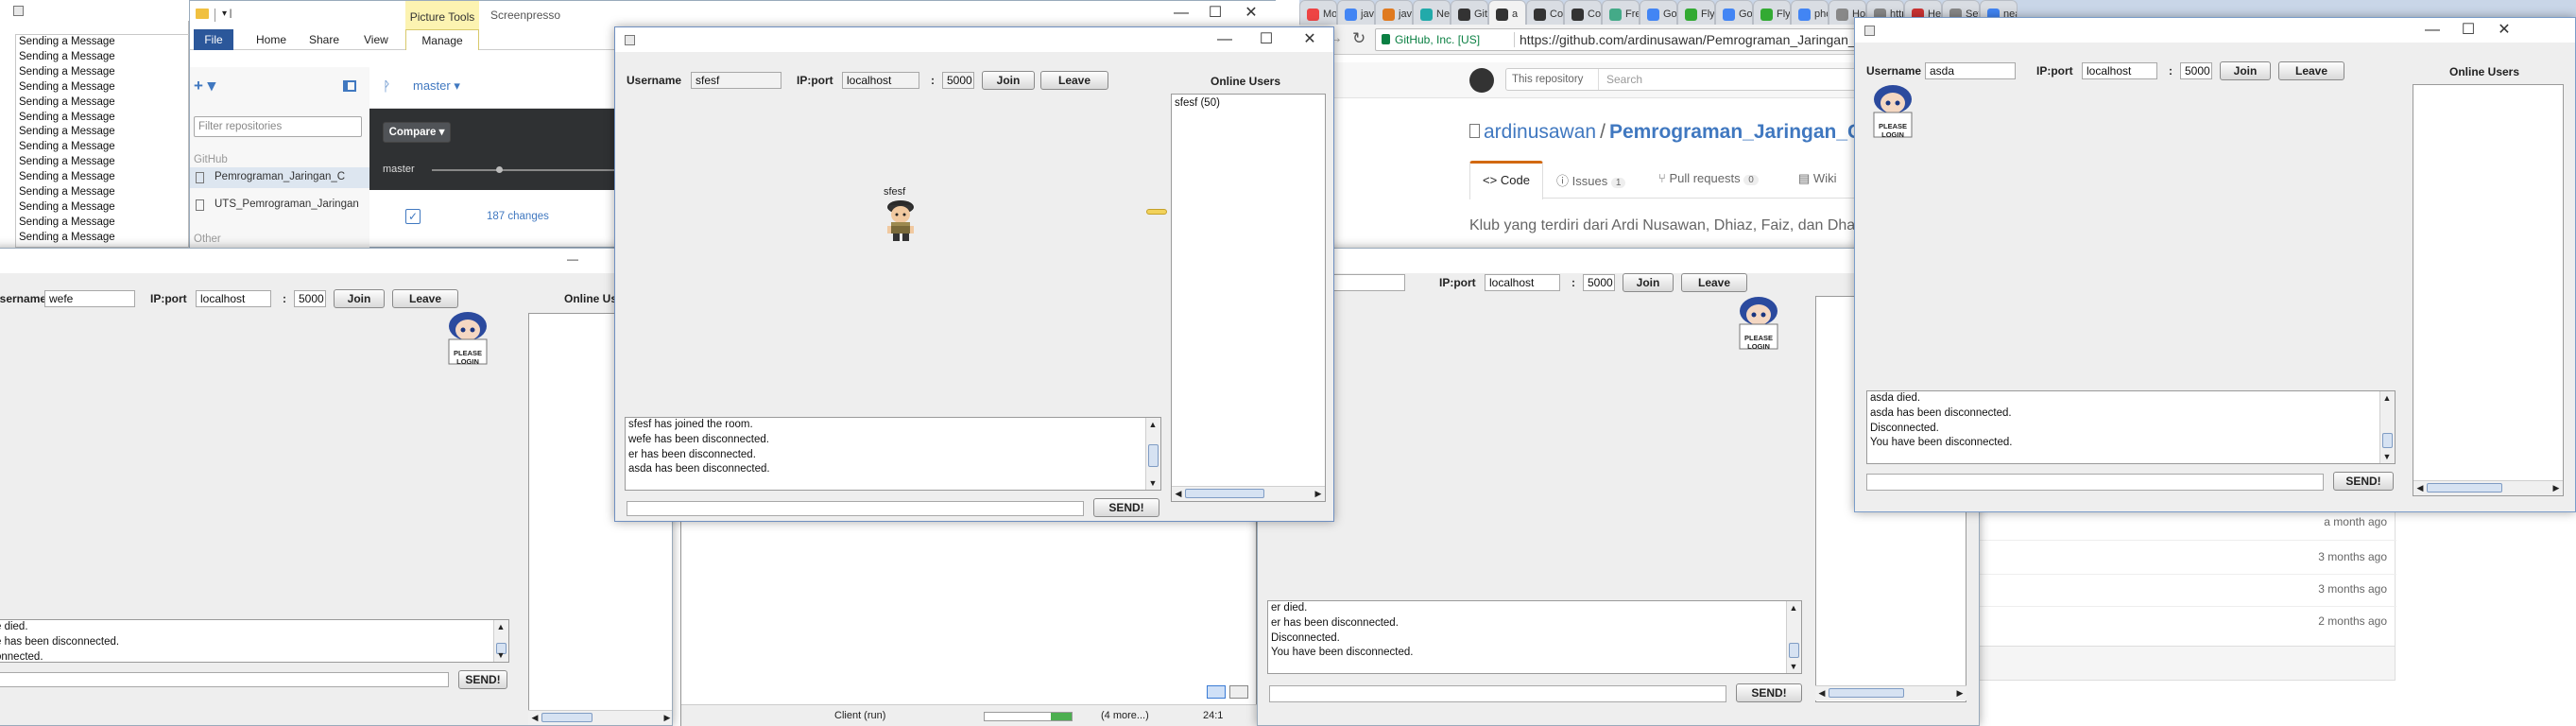  Describe the element at coordinates (1432, 13) in the screenshot. I see `browser-tab: Netl` at that location.